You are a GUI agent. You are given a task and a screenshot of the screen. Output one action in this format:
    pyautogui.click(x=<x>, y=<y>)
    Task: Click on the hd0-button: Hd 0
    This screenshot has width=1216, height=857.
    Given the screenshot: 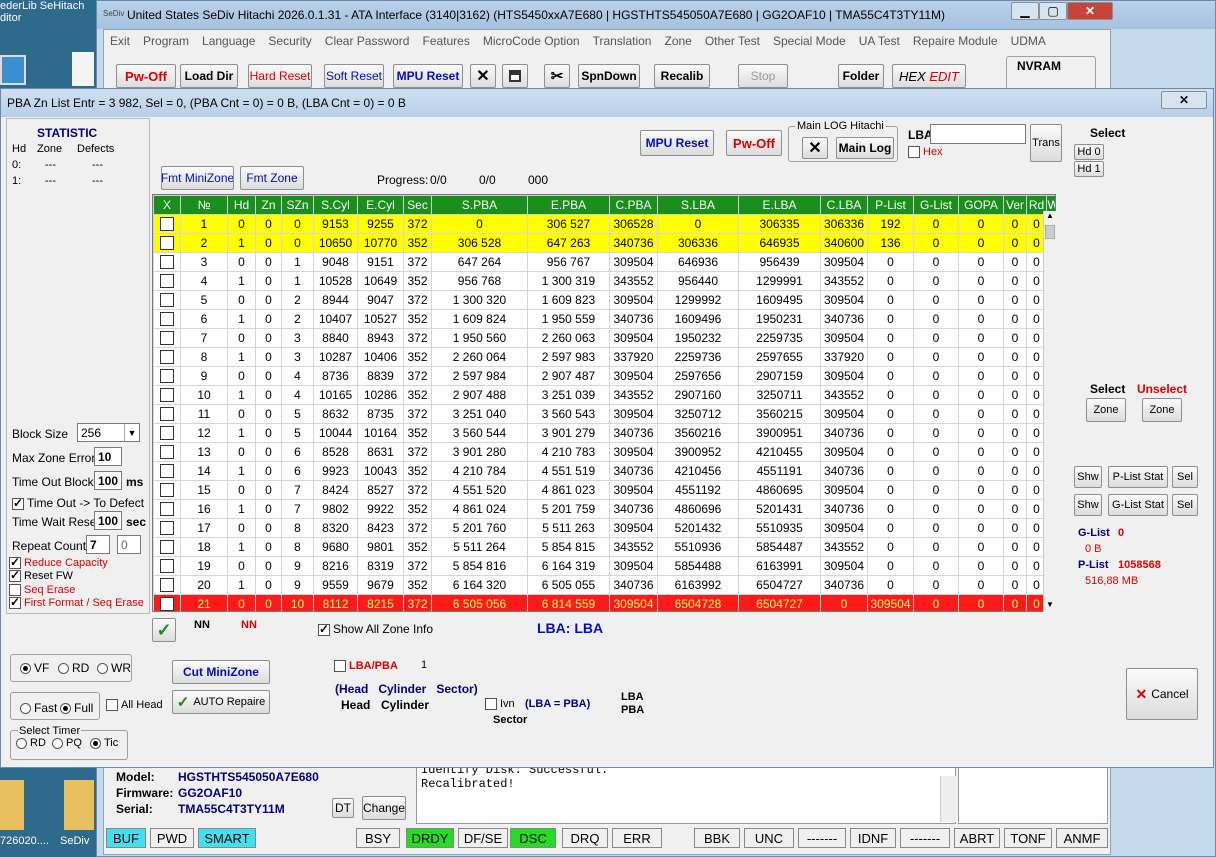 What is the action you would take?
    pyautogui.click(x=1089, y=152)
    